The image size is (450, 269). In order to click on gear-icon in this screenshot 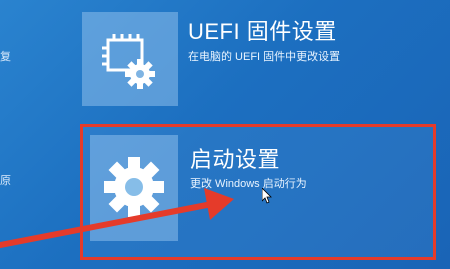, I will do `click(134, 187)`.